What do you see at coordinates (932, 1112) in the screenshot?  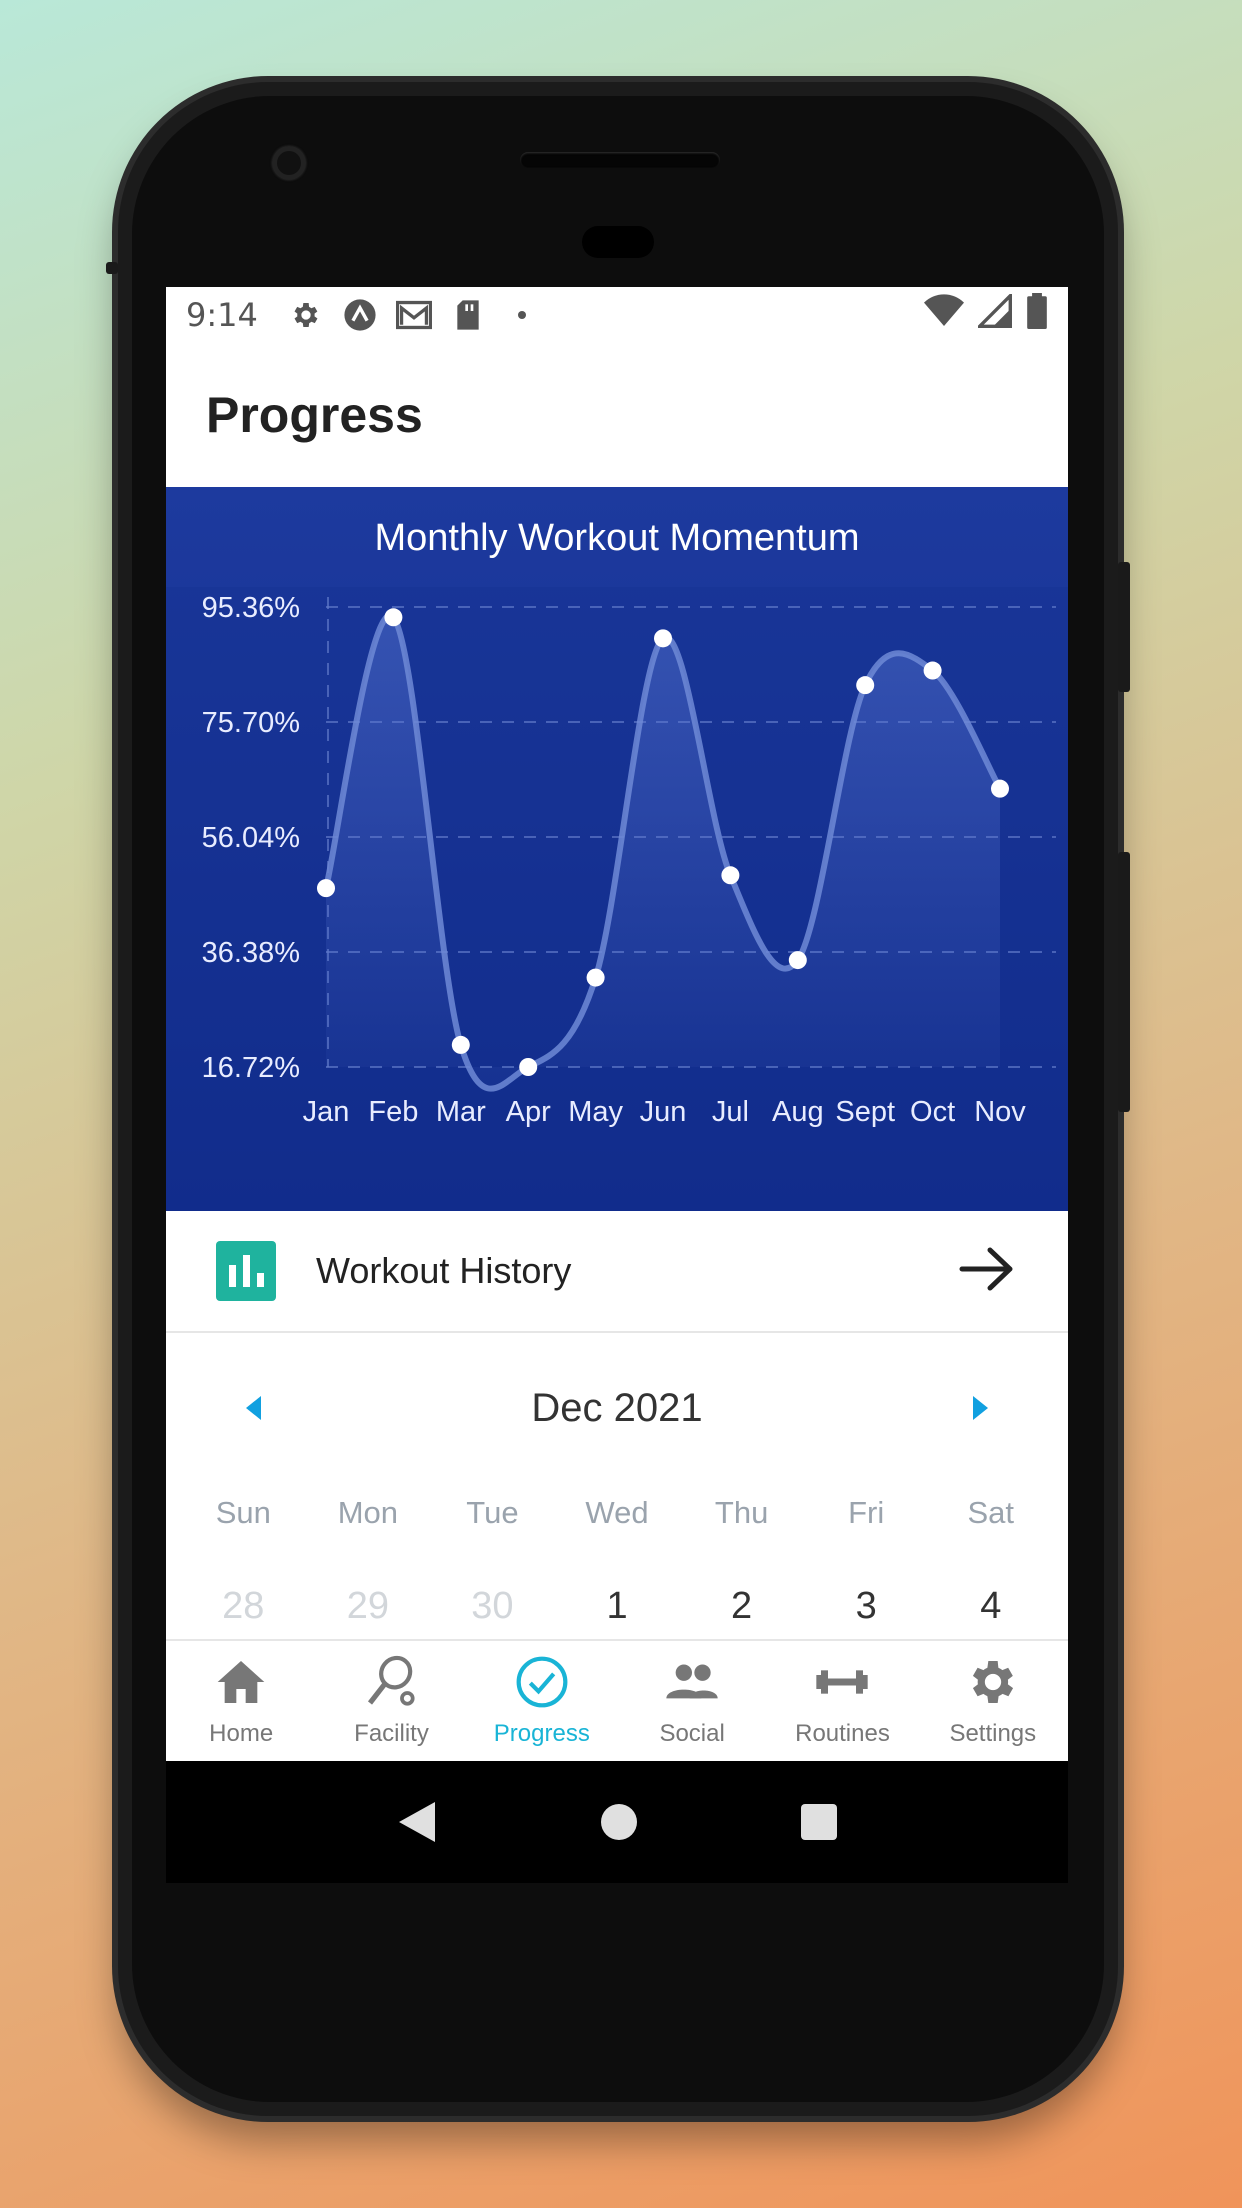 I see `x-tick-label: Oct` at bounding box center [932, 1112].